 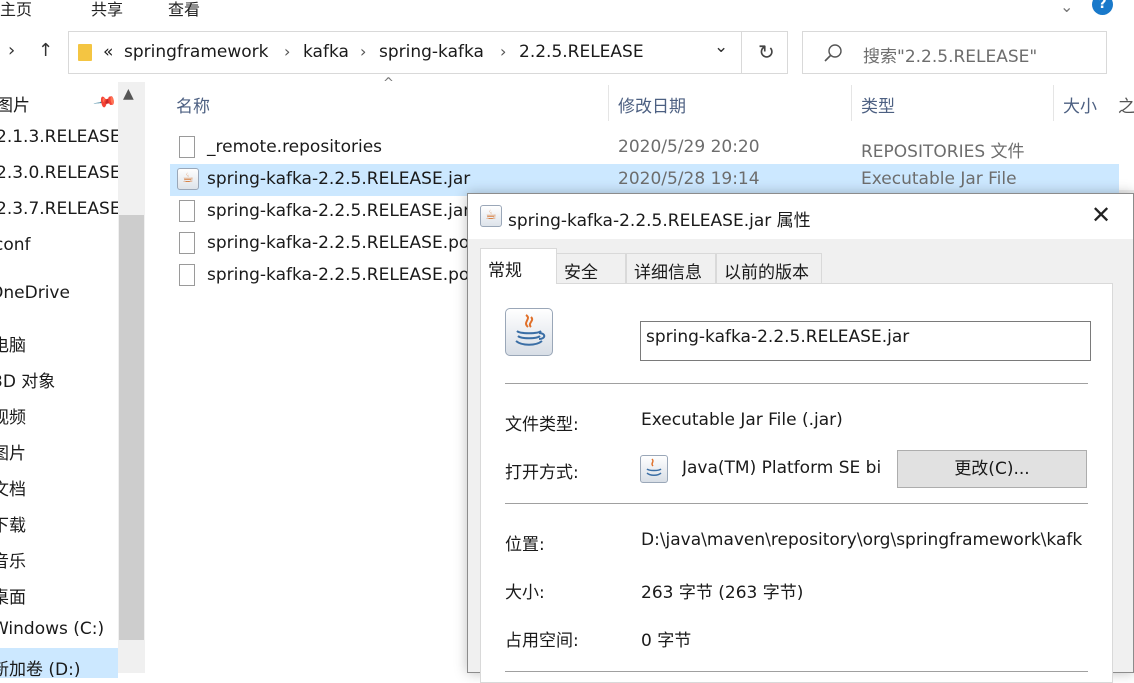 I want to click on nav-item-2-1-3-release: 2.1.3.RELEASE, so click(x=60, y=137).